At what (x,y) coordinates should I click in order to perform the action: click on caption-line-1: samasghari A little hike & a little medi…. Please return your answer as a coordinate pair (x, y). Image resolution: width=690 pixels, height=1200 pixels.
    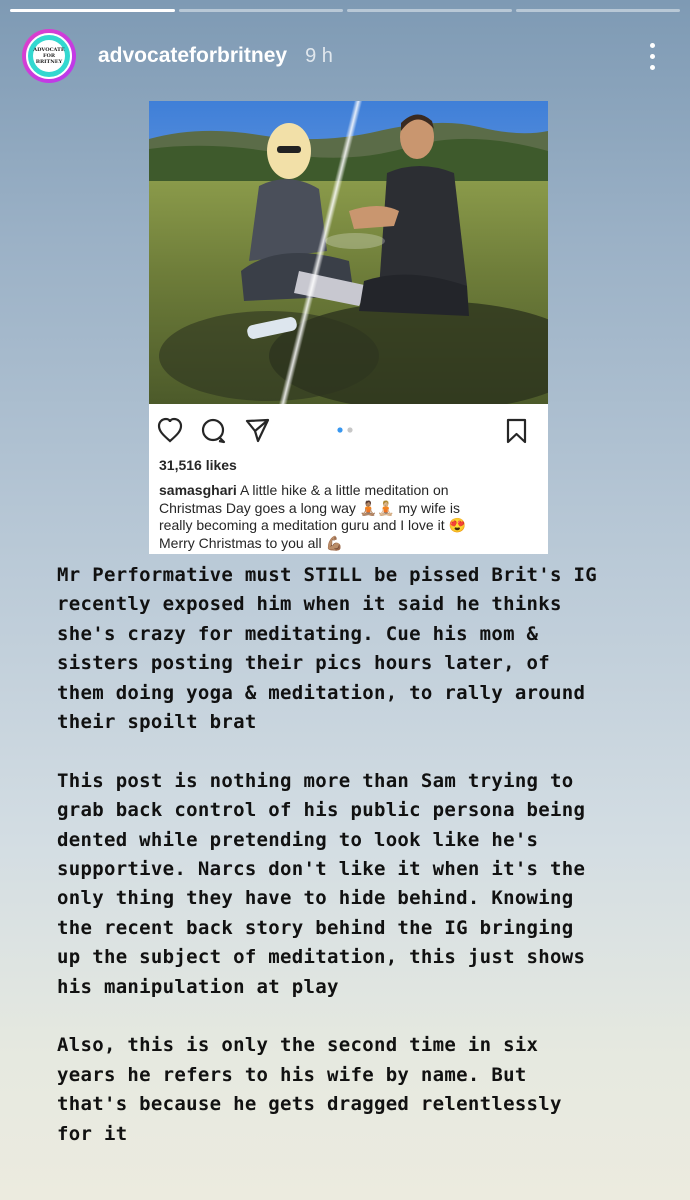
    Looking at the image, I should click on (304, 490).